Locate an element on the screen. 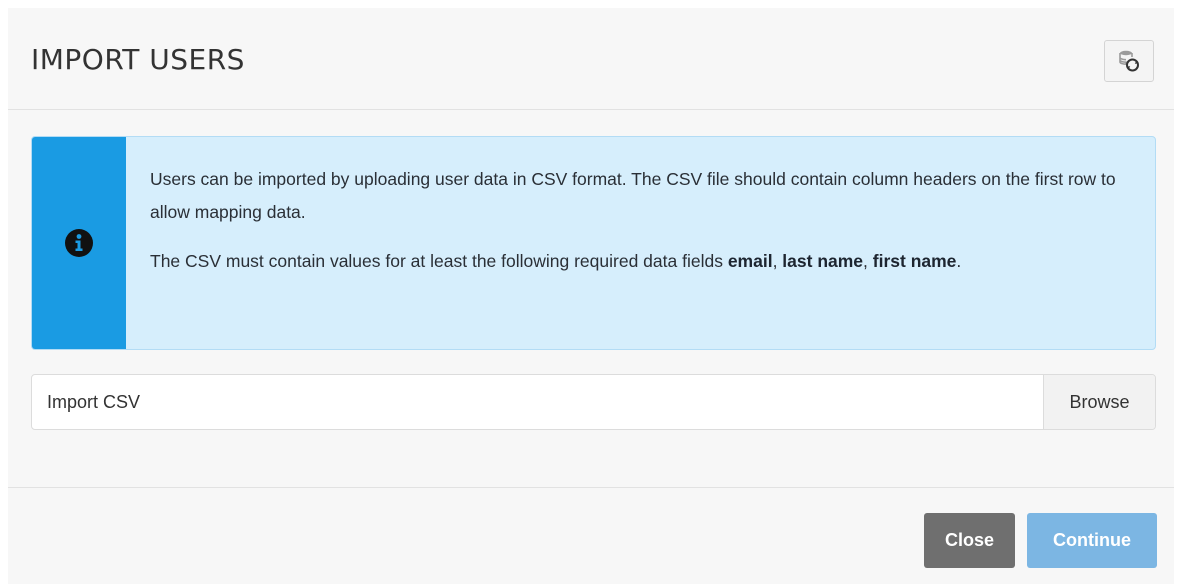  csv-file-input: Import CSV Browse is located at coordinates (593, 402).